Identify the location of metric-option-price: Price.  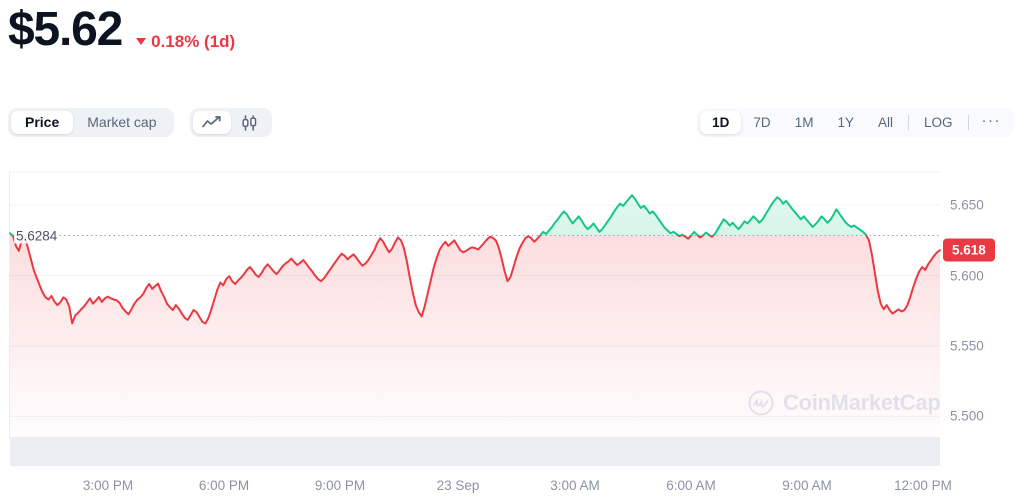
(42, 122).